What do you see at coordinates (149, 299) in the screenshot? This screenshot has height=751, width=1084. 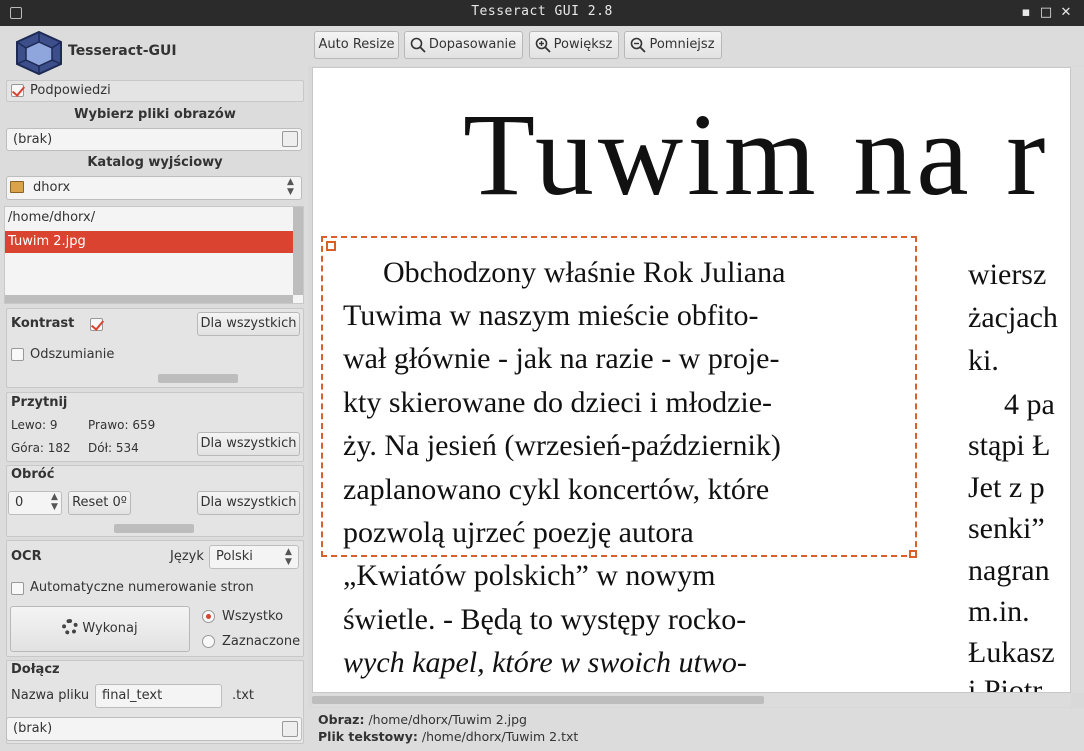 I see `list-hscrollbar` at bounding box center [149, 299].